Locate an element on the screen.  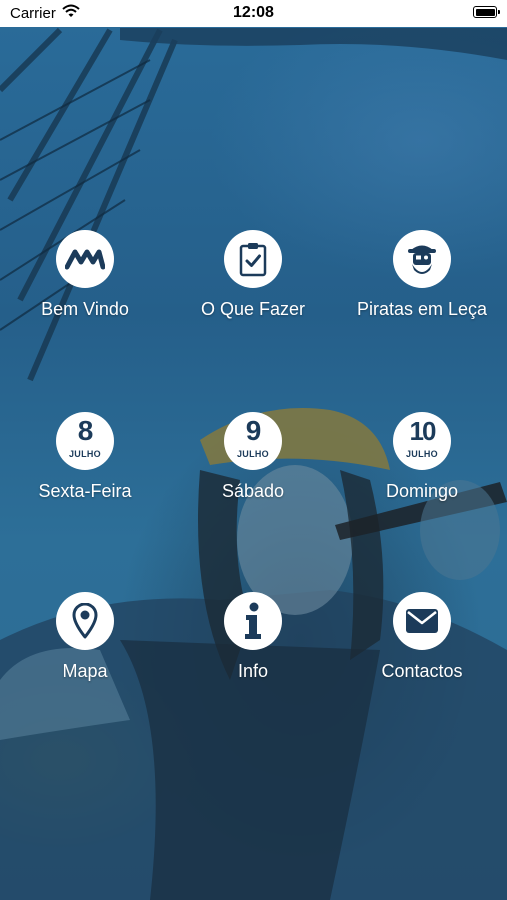
menu-label: Sábado is located at coordinates (253, 491).